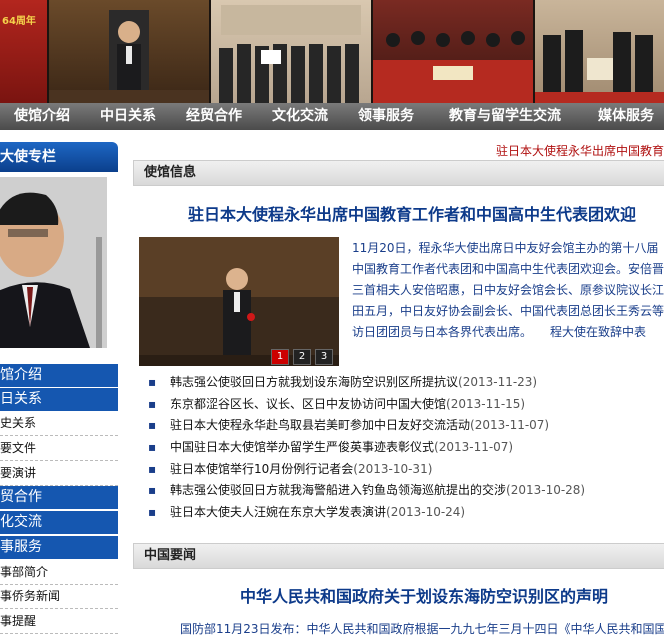  Describe the element at coordinates (129, 56) in the screenshot. I see `ambassador-speech-figure` at that location.